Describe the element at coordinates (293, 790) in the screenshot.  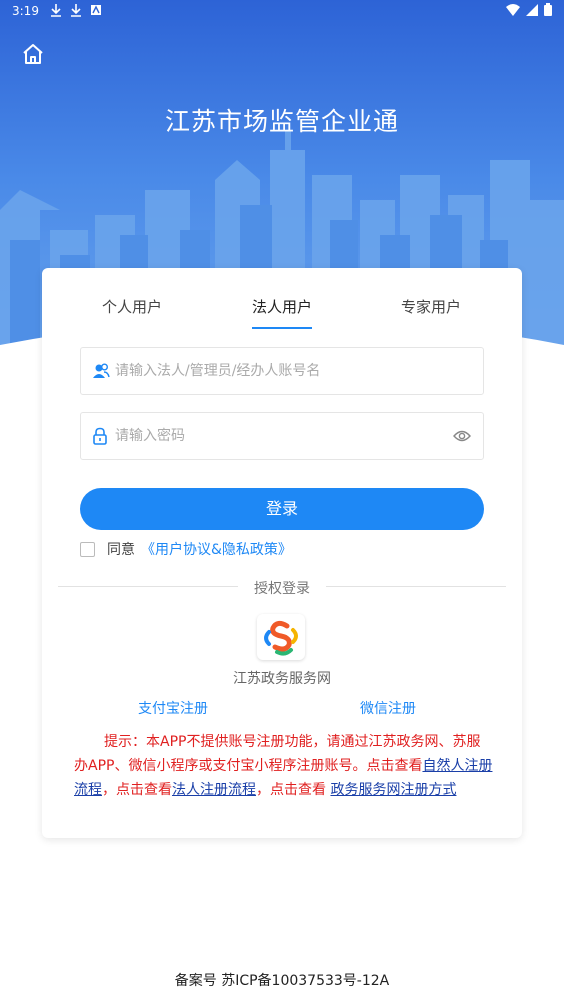
I see `notice-text-3: ，点击查看` at that location.